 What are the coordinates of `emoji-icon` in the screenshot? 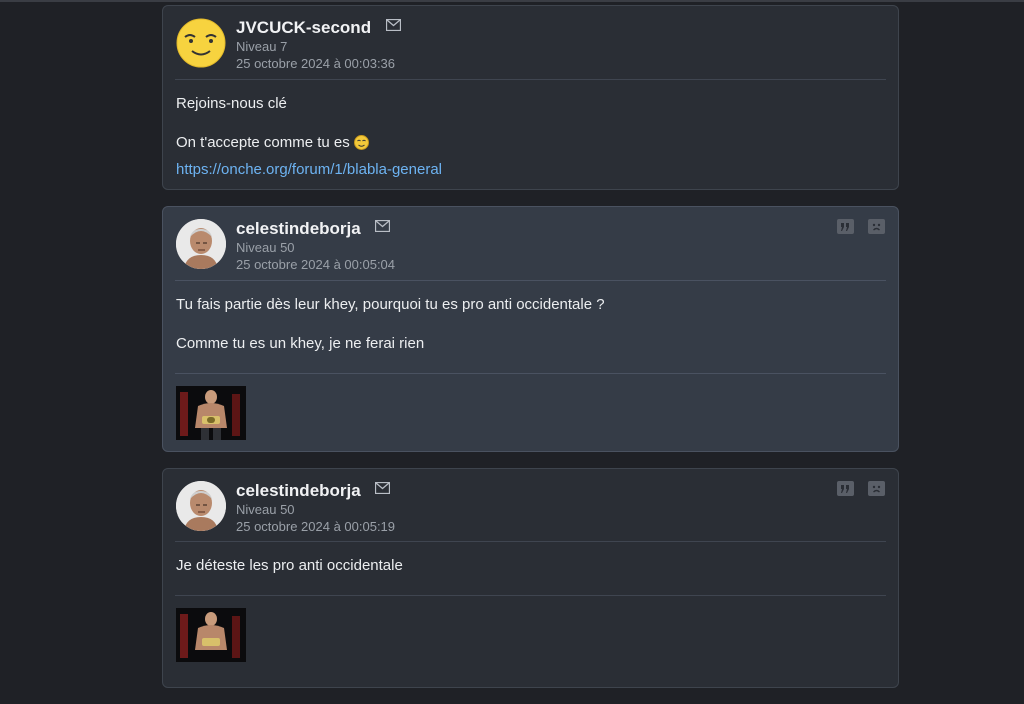 It's located at (361, 146).